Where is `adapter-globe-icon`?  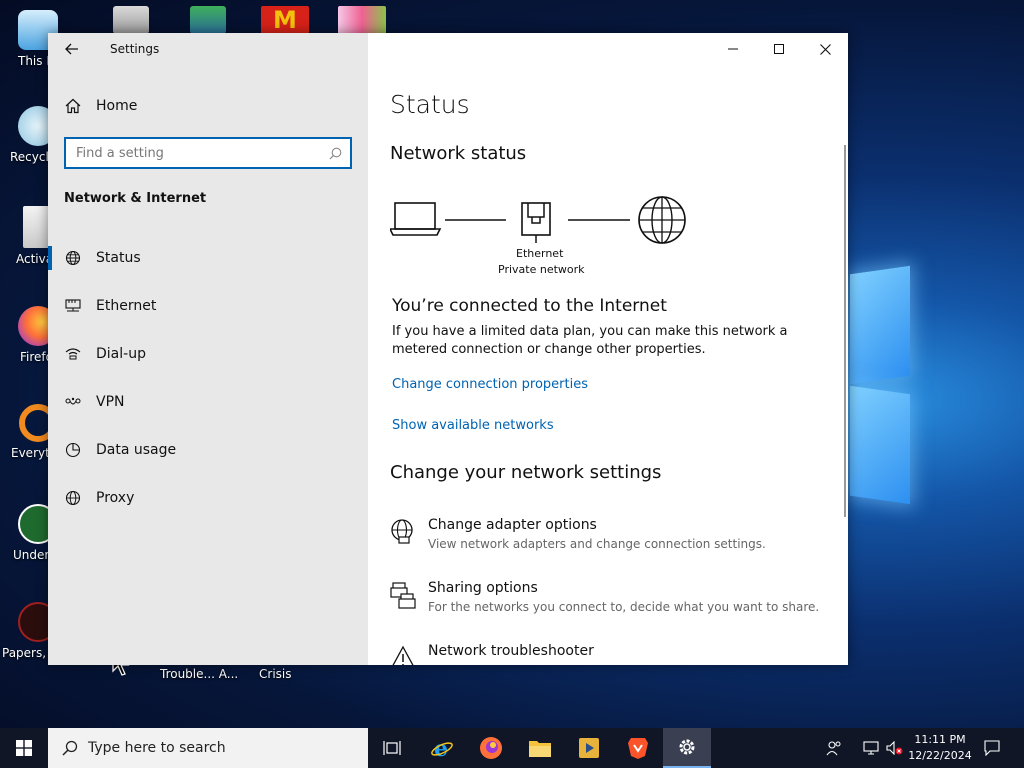
adapter-globe-icon is located at coordinates (402, 531).